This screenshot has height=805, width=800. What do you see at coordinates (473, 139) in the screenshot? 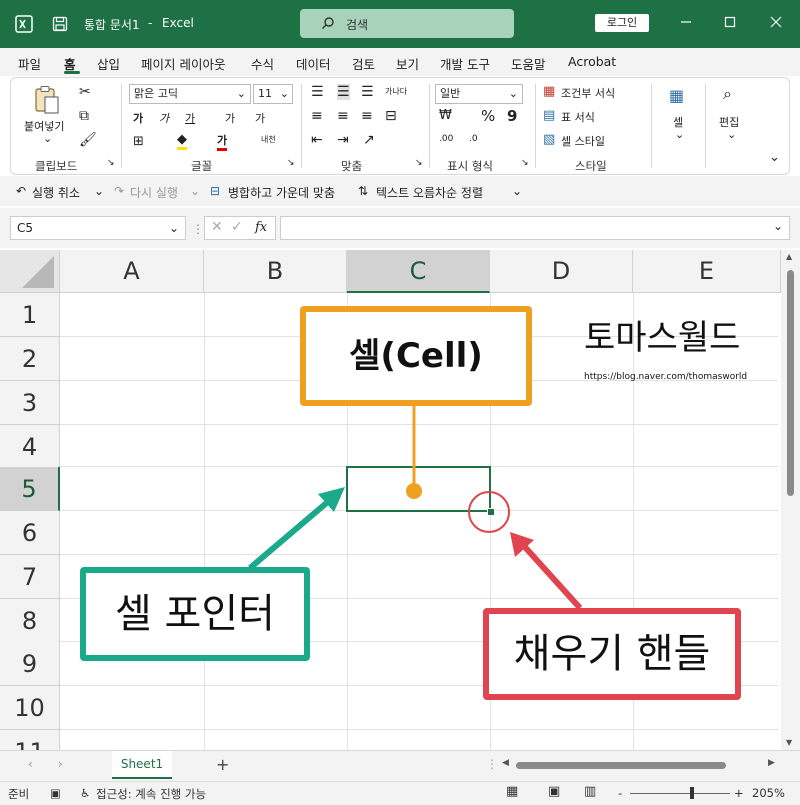
I see `decrease-decimal-button: .0` at bounding box center [473, 139].